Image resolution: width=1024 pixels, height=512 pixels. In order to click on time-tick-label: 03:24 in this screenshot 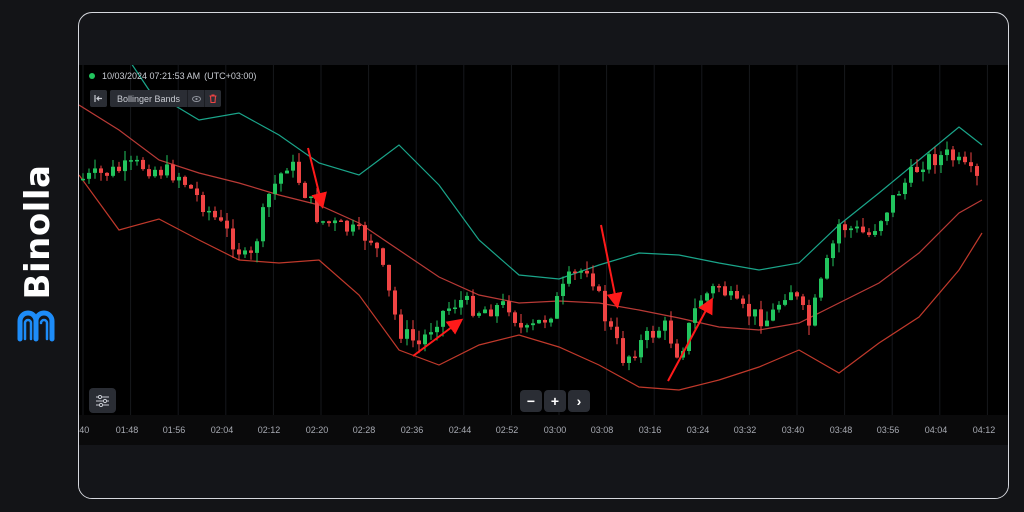, I will do `click(698, 430)`.